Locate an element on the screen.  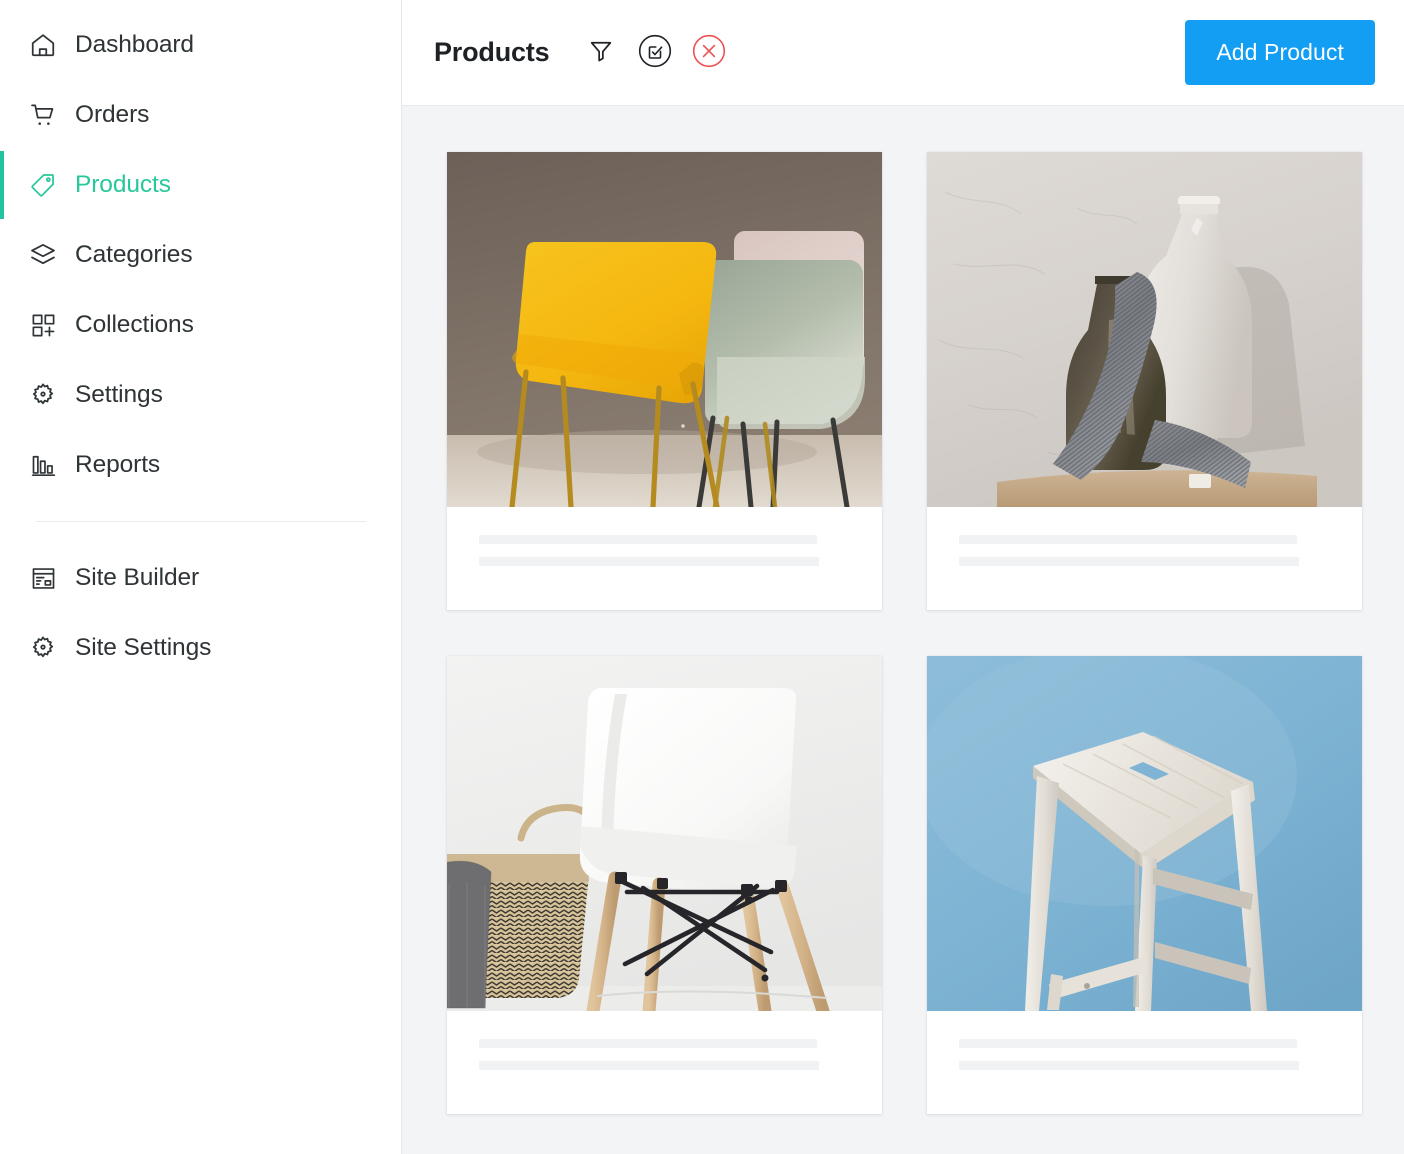
sidebar-divider is located at coordinates (201, 521).